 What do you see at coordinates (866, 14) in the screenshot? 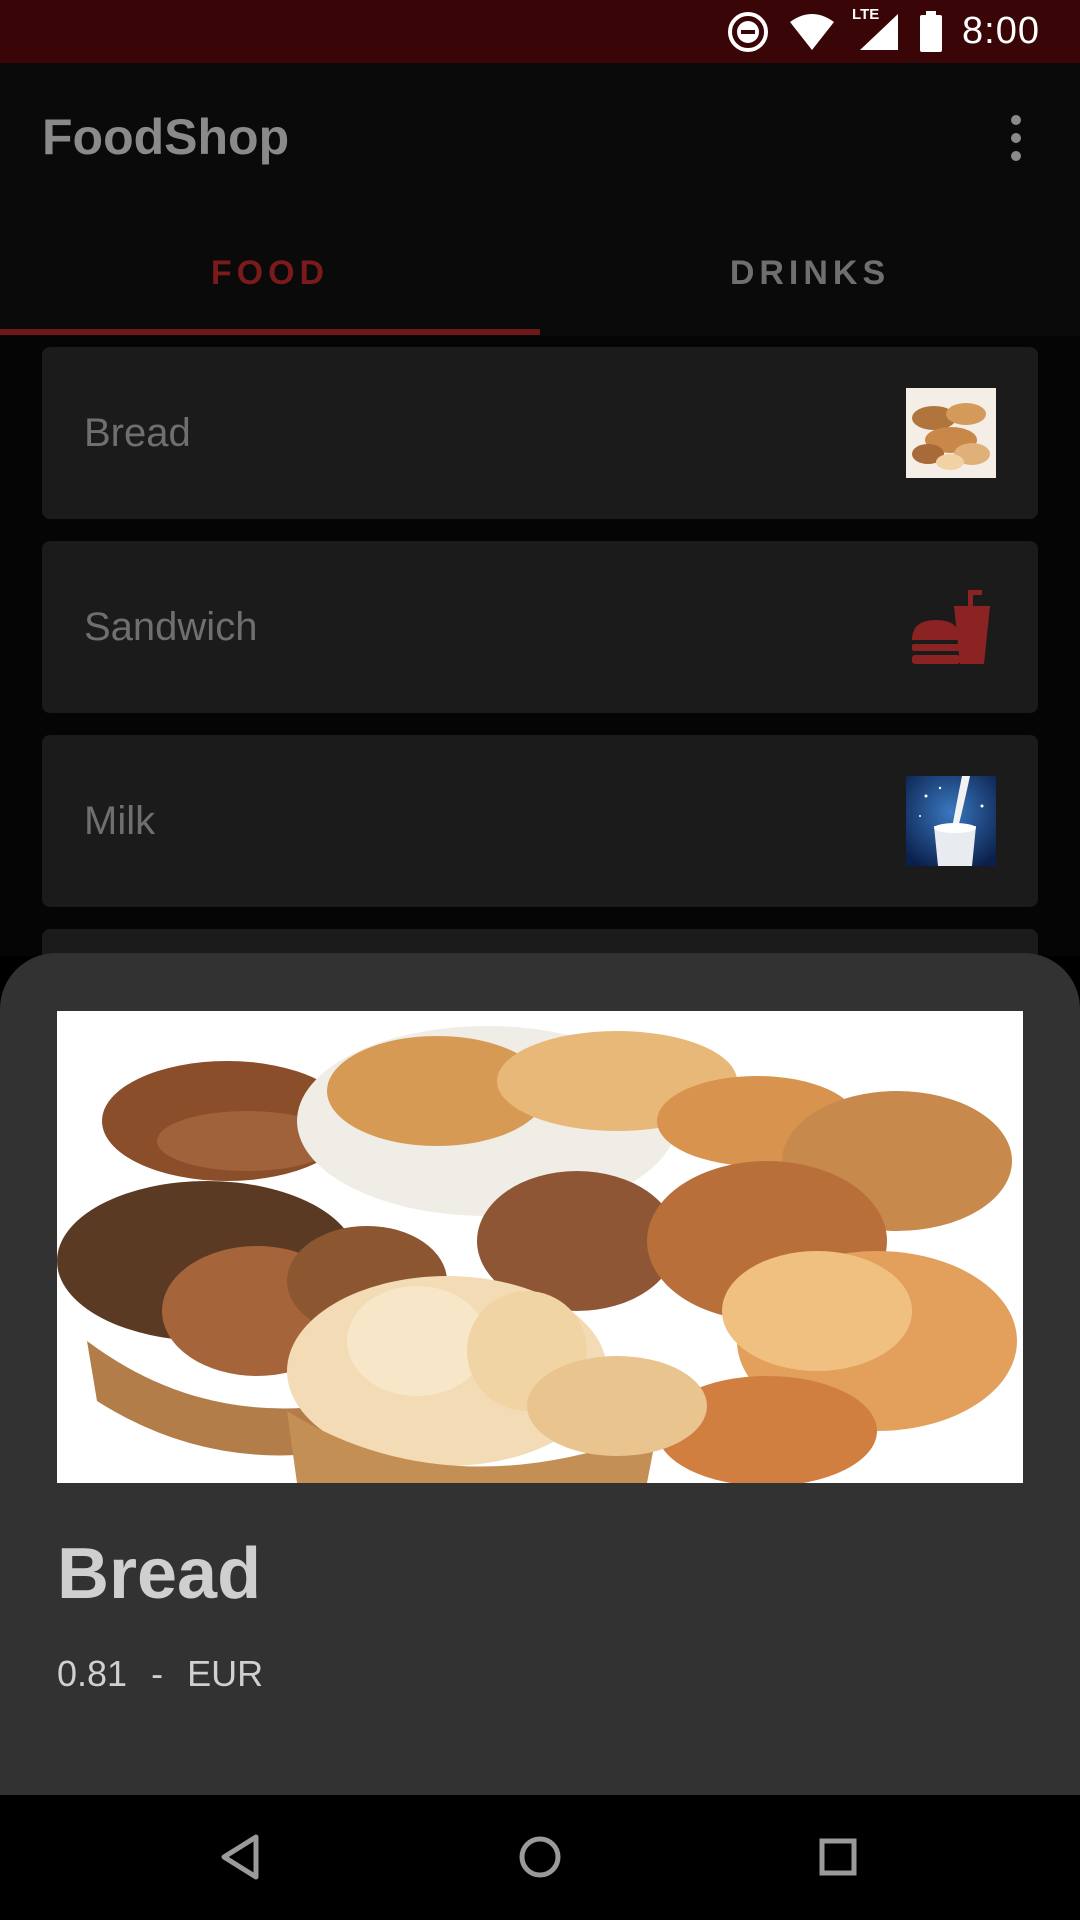
I see `network-label: LTE` at bounding box center [866, 14].